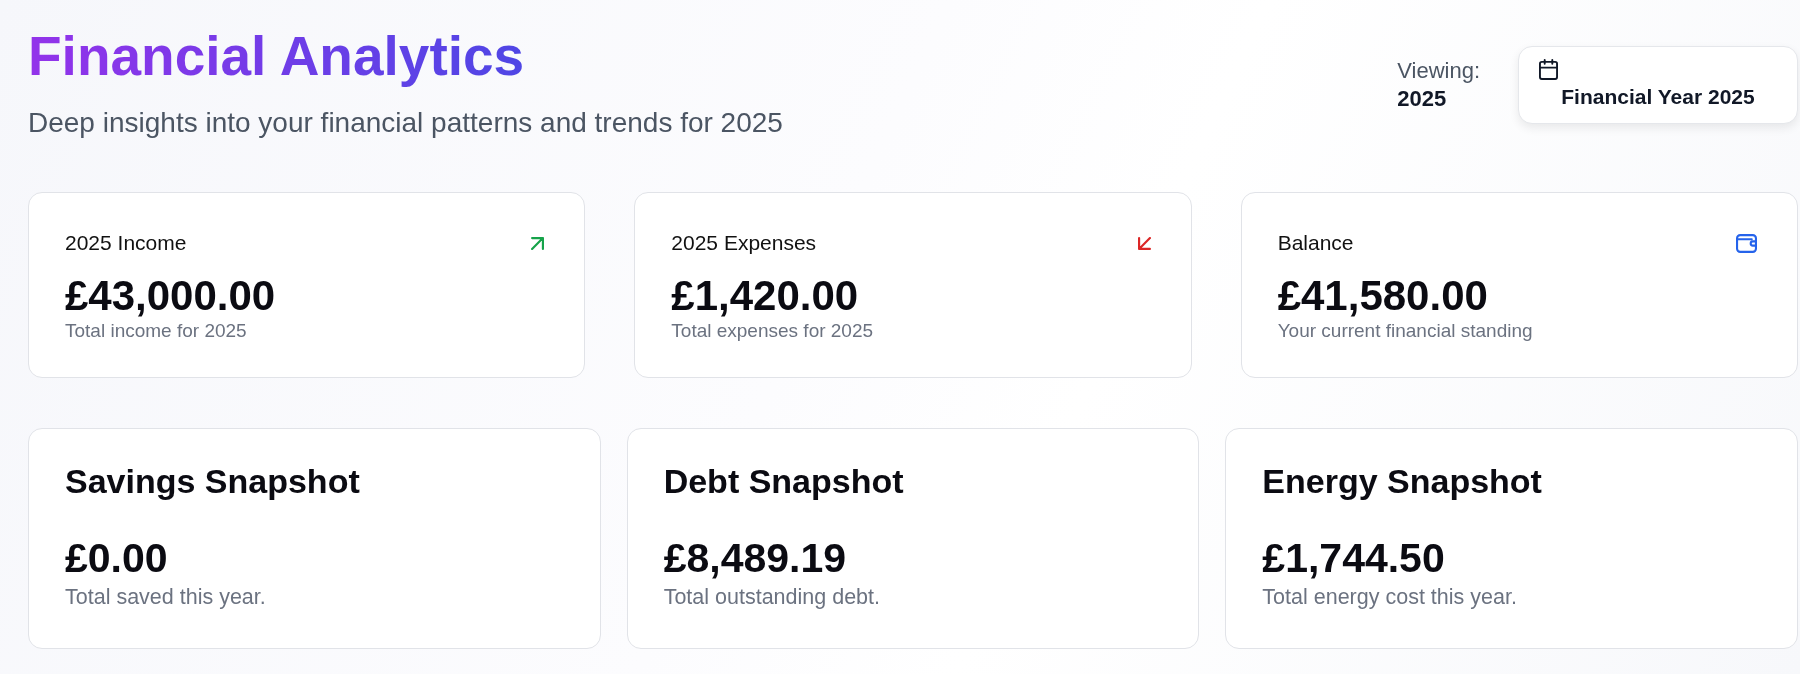  Describe the element at coordinates (538, 243) in the screenshot. I see `arrow-up-right-icon` at that location.